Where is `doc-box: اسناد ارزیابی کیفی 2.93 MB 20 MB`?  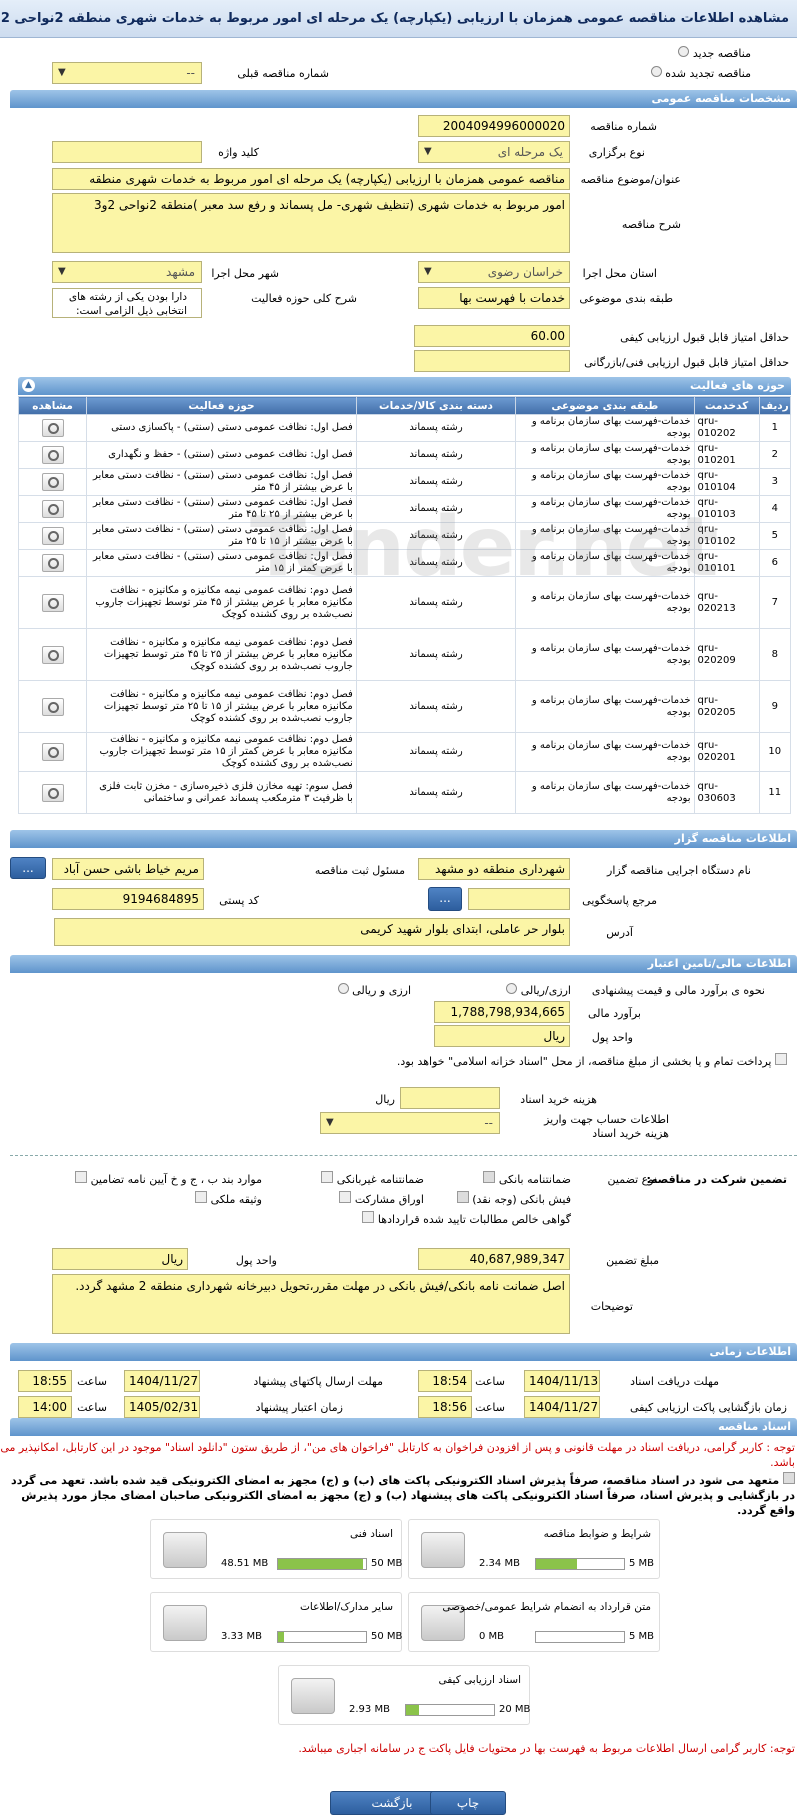 doc-box: اسناد ارزیابی کیفی 2.93 MB 20 MB is located at coordinates (404, 1695).